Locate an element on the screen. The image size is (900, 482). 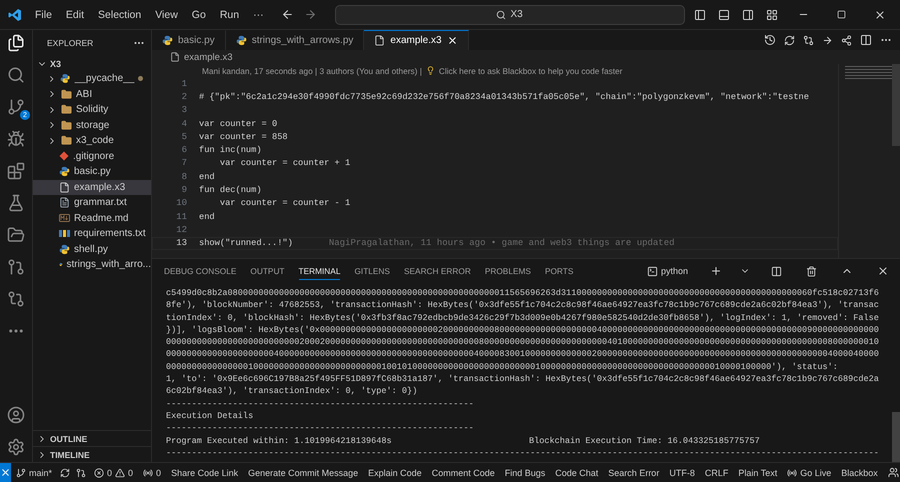
explorer-icon is located at coordinates (16, 43).